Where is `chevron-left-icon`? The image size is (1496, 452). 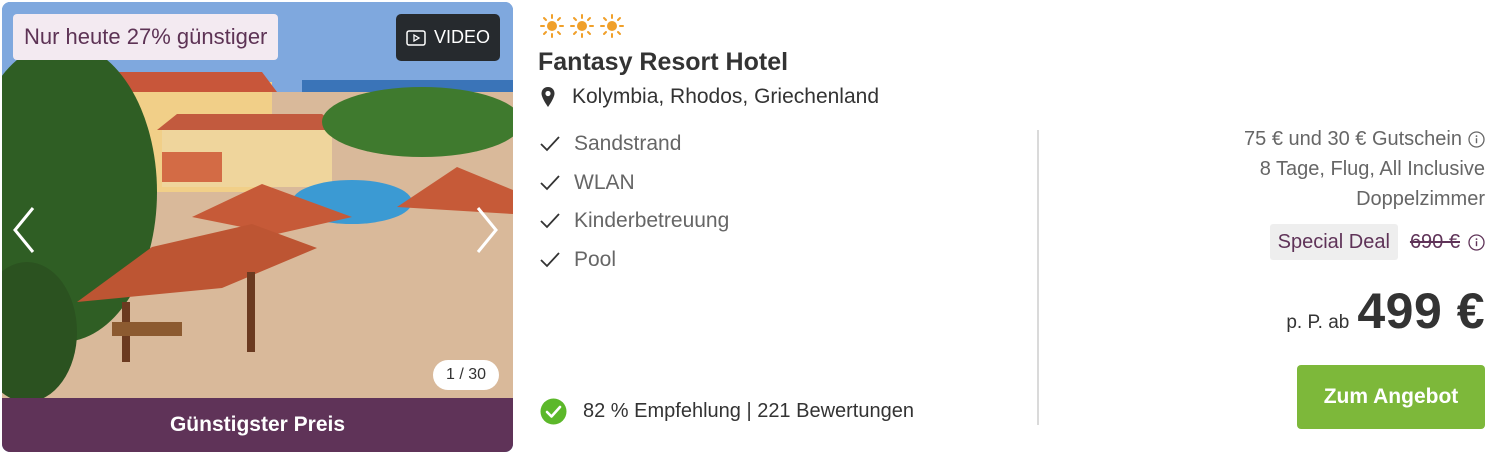 chevron-left-icon is located at coordinates (24, 230).